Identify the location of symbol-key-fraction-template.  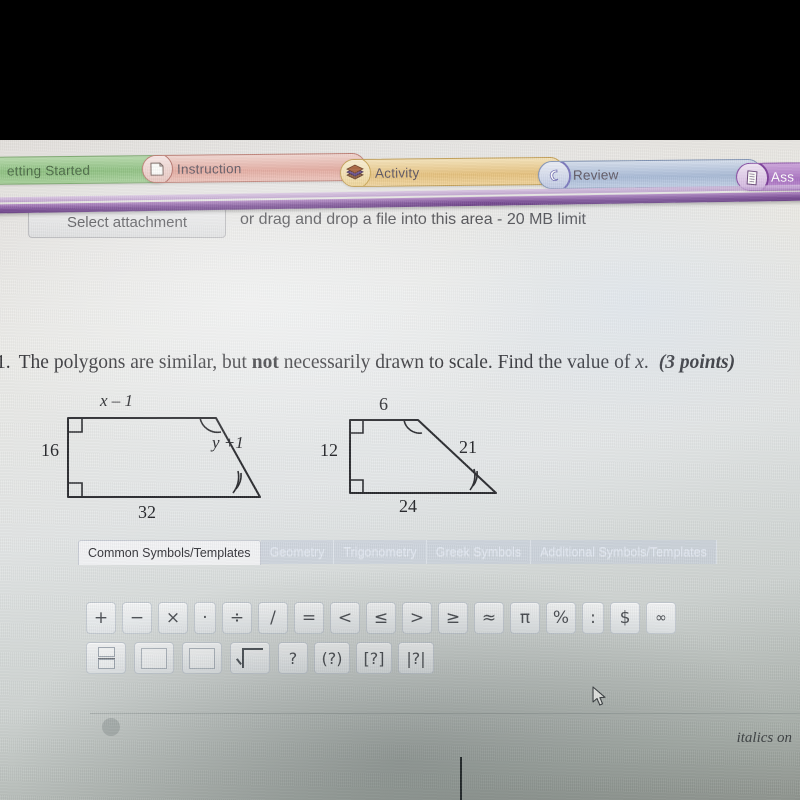
(106, 658).